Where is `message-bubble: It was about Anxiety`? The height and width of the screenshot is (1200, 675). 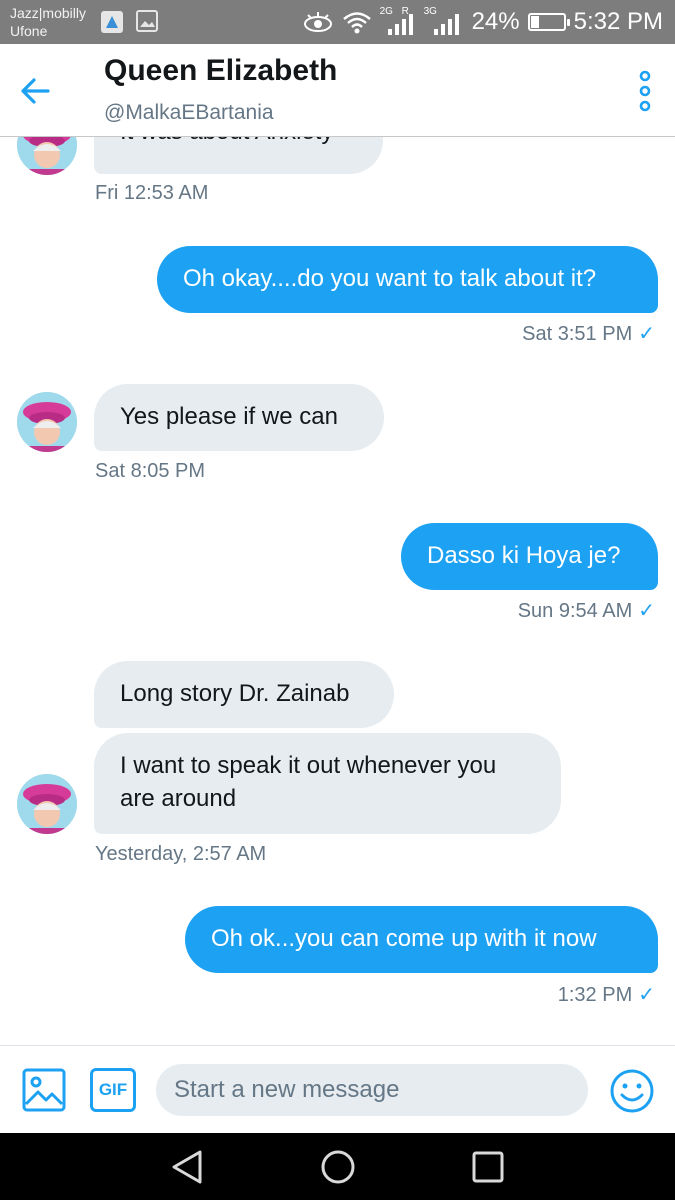 message-bubble: It was about Anxiety is located at coordinates (238, 155).